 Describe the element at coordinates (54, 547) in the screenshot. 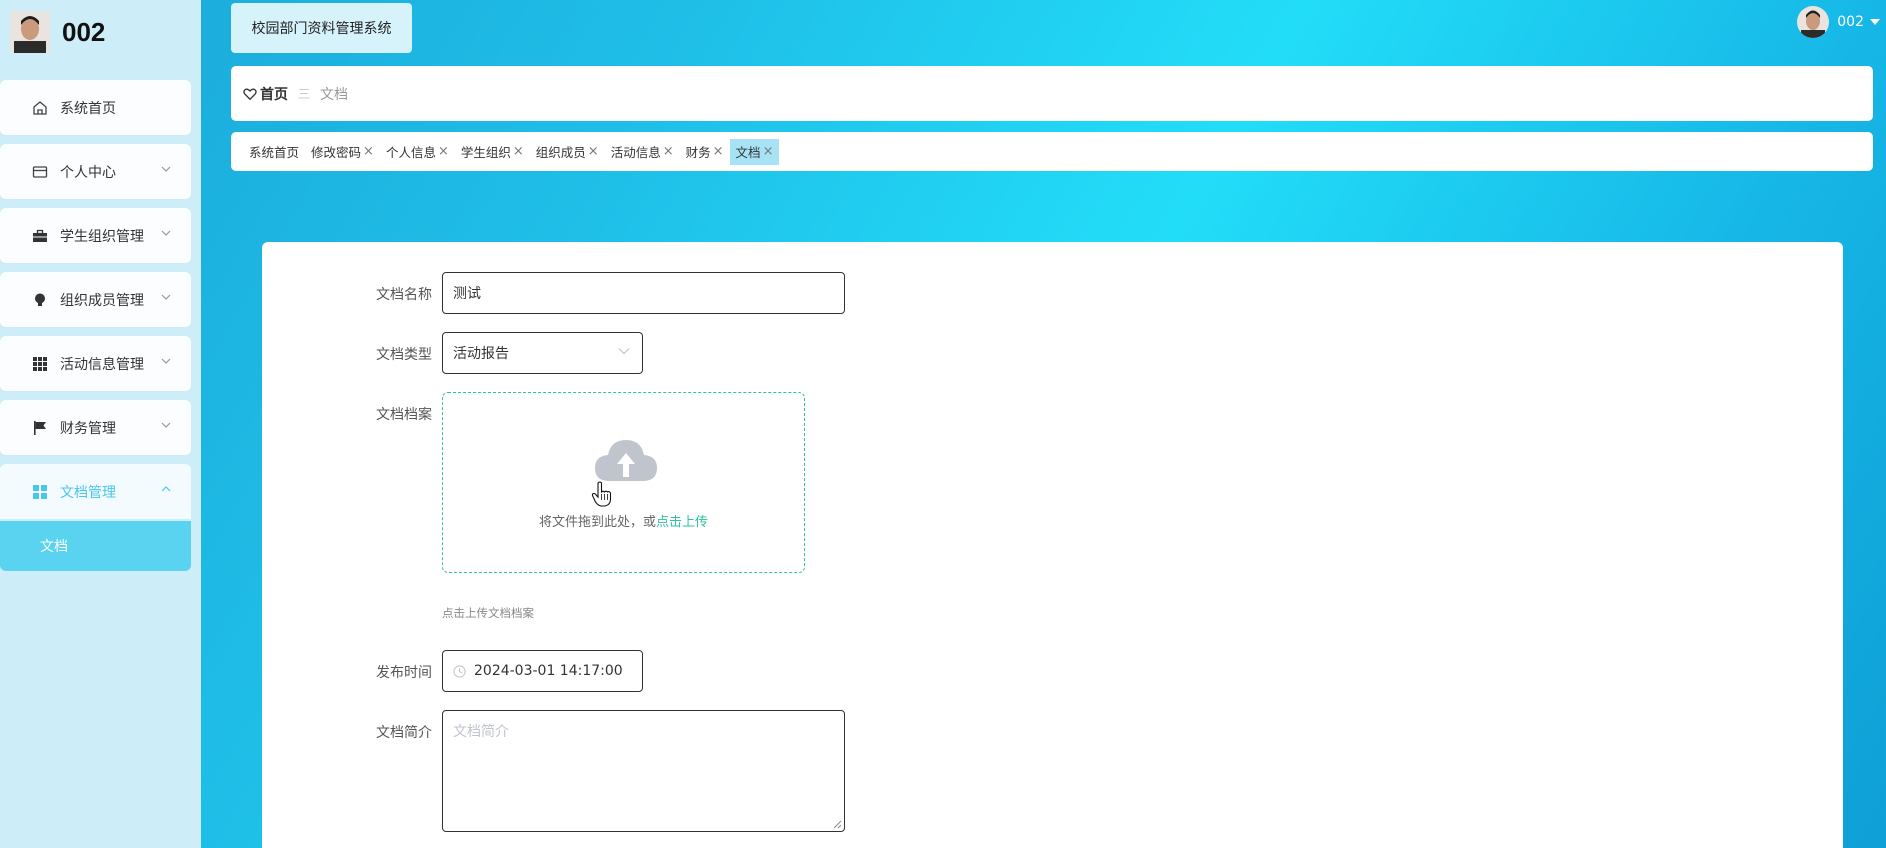

I see `sidebar-subitem-label: 文档` at that location.